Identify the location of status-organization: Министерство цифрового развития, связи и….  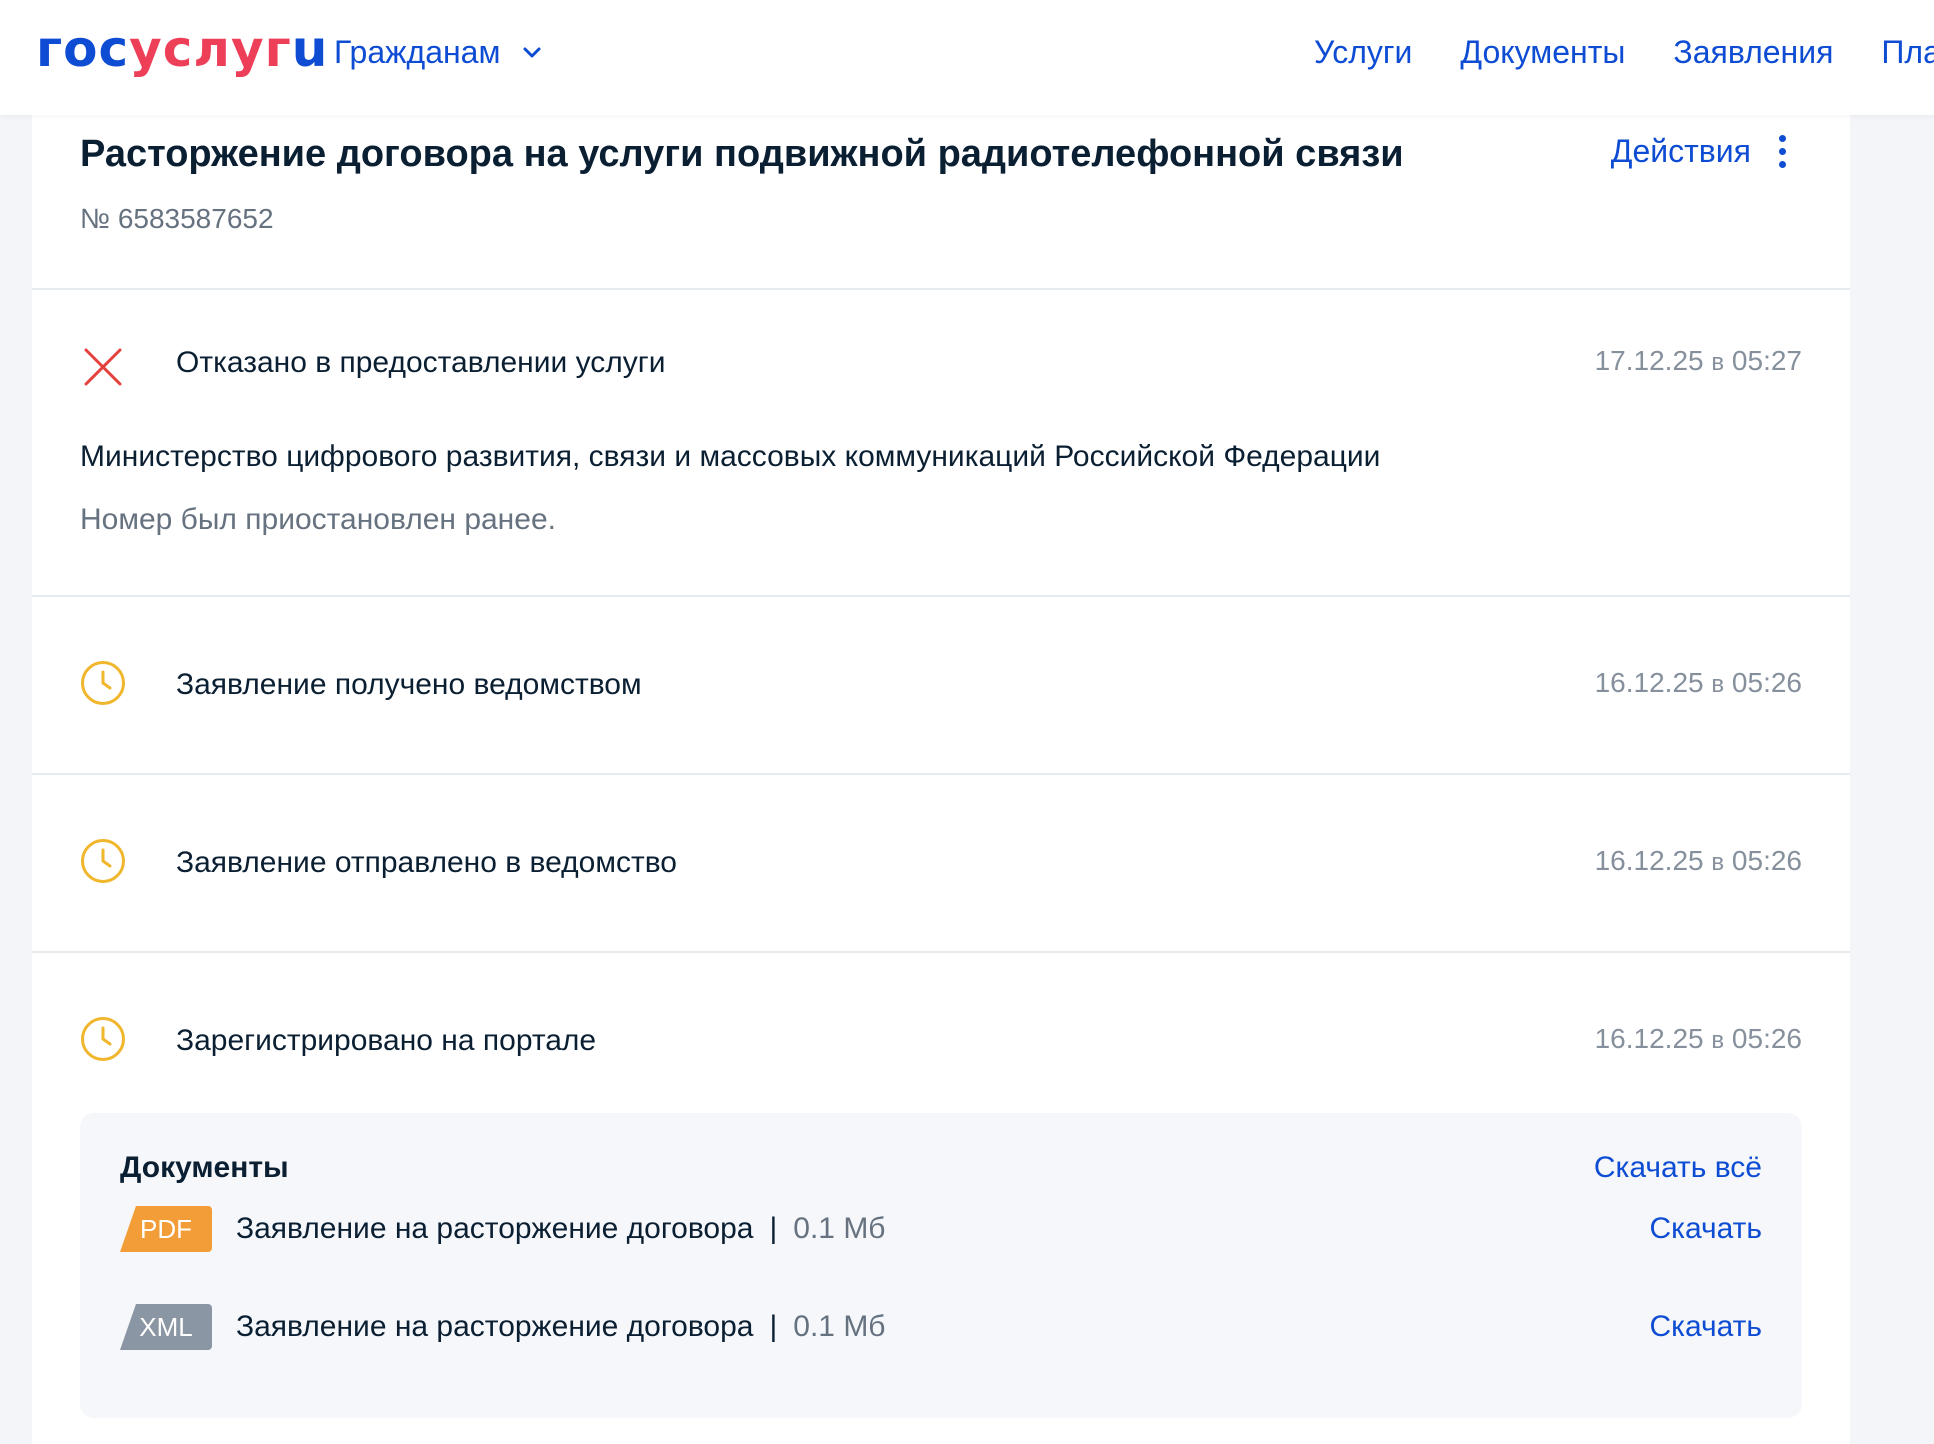
(730, 456).